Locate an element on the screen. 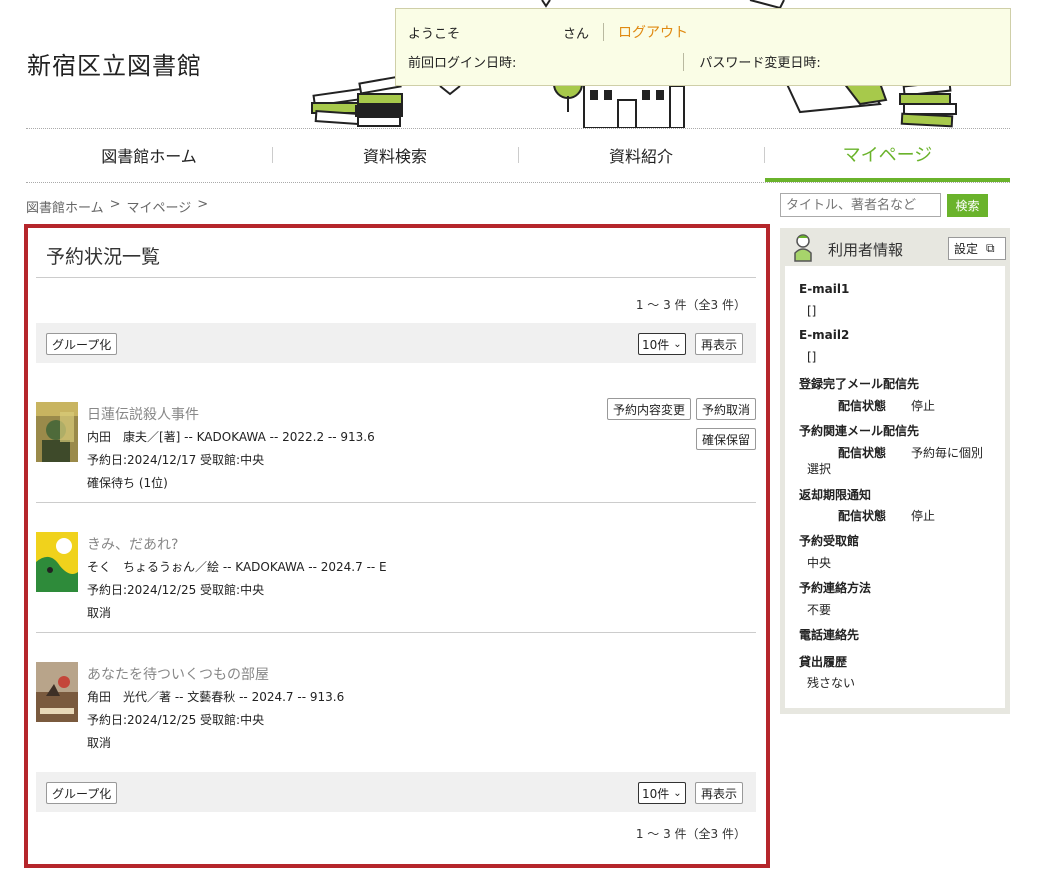  change-reservation-button: 予約内容変更 is located at coordinates (649, 409).